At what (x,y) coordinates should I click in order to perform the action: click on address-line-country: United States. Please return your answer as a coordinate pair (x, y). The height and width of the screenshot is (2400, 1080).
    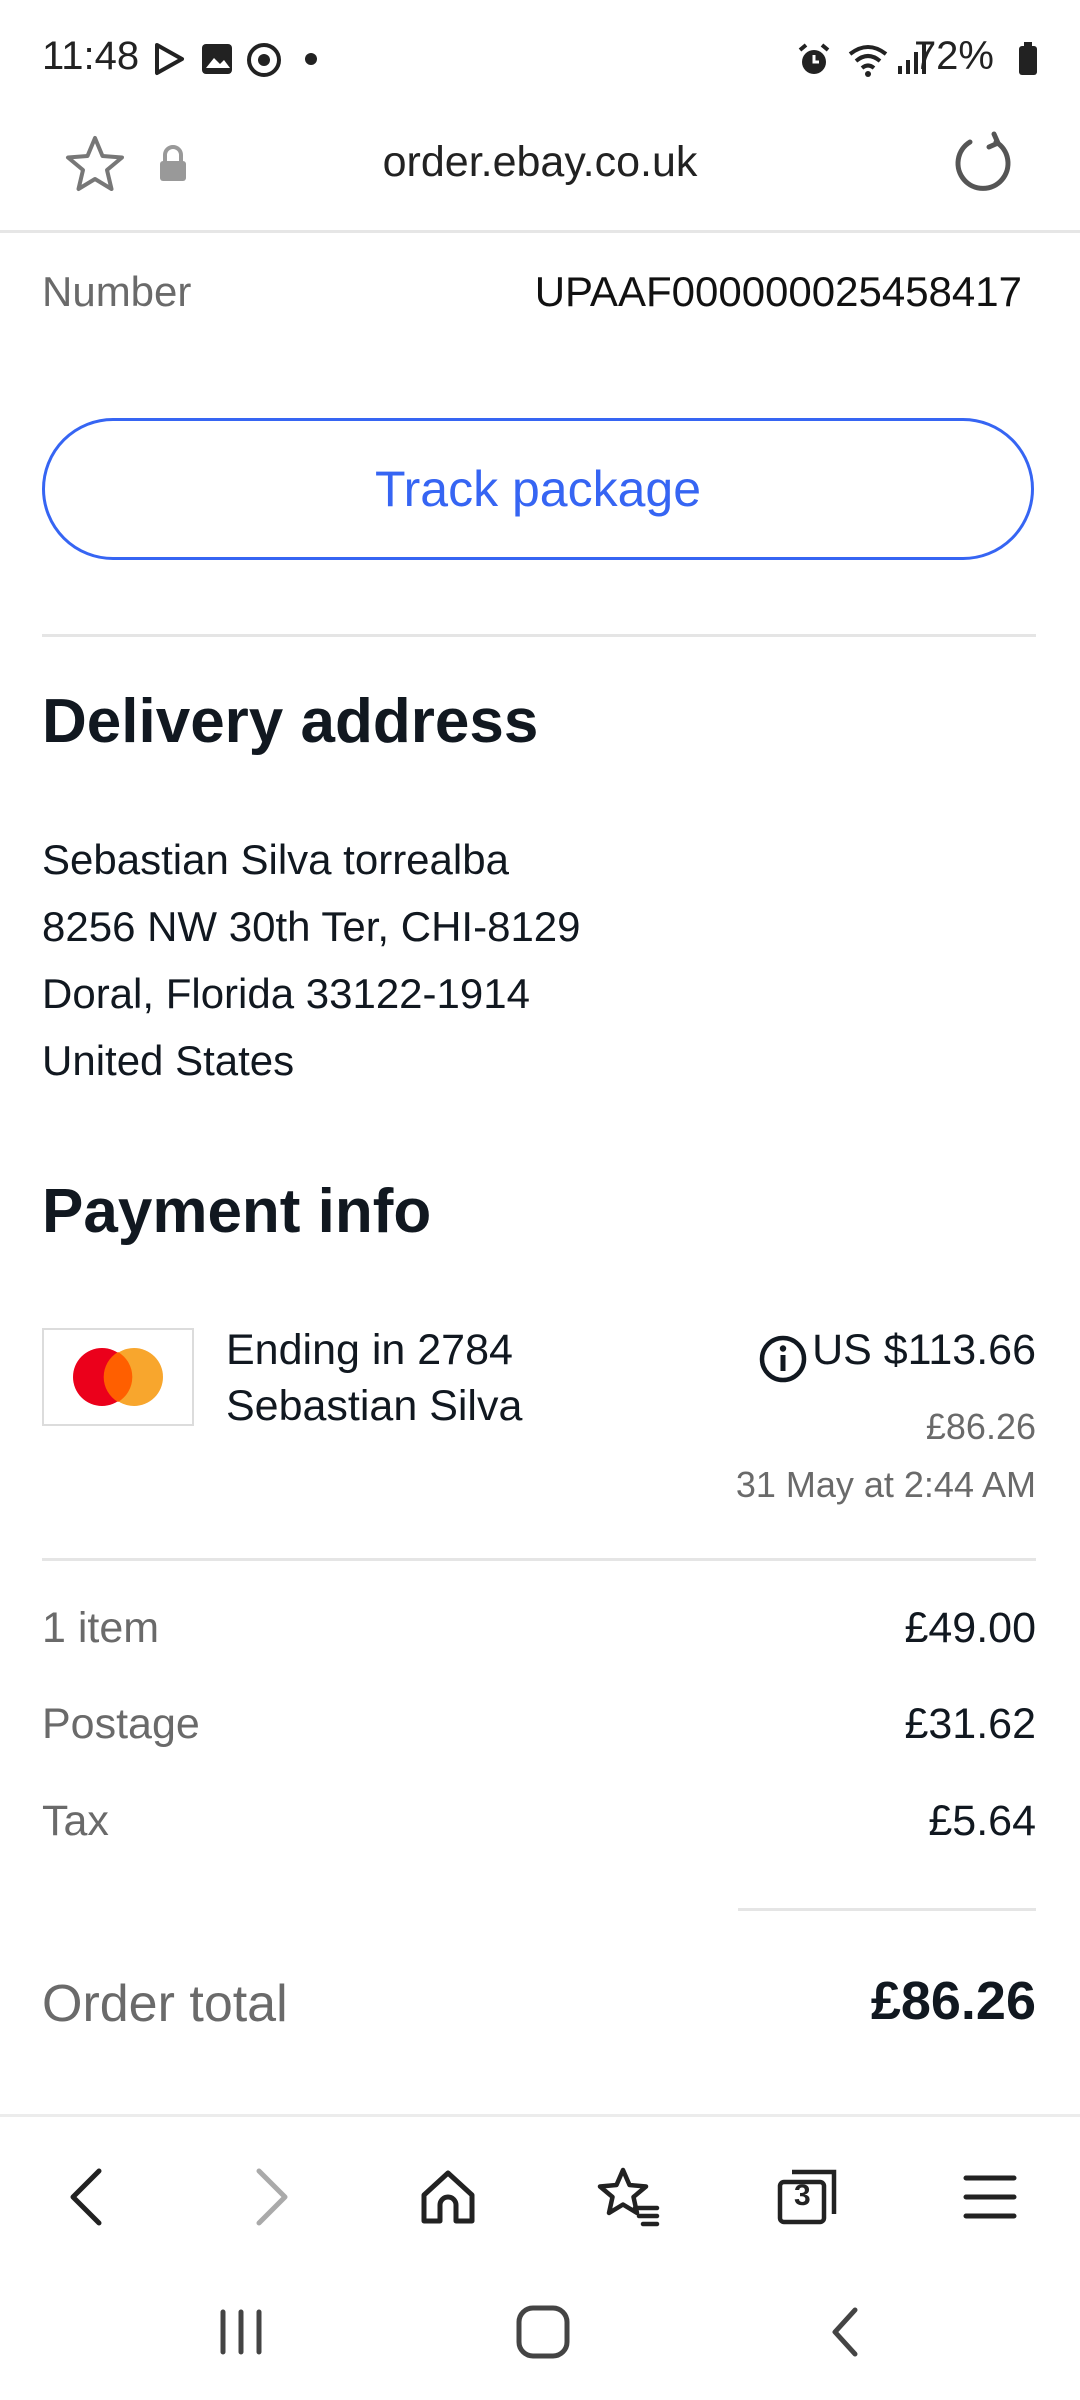
    Looking at the image, I should click on (168, 1060).